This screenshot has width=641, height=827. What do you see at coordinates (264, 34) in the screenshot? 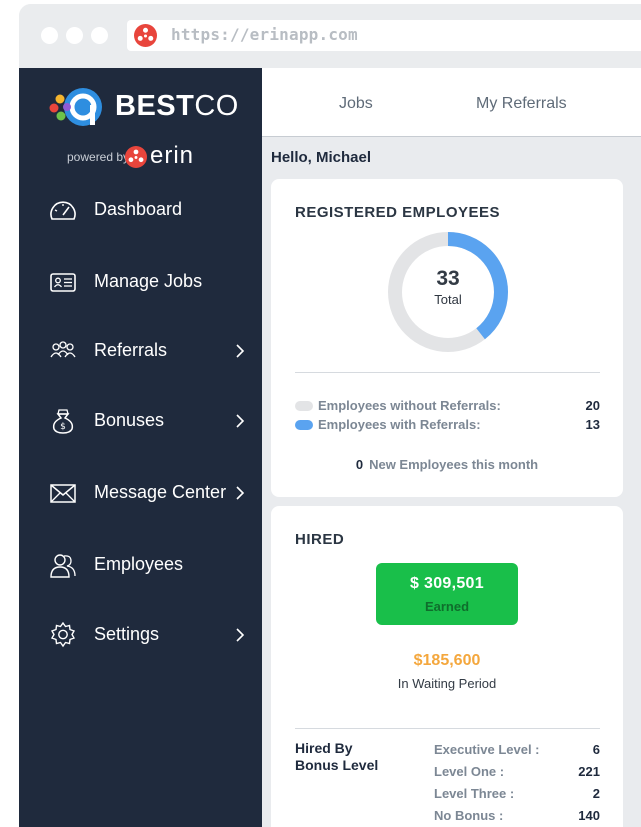
I see `url-text: https://erinapp.com` at bounding box center [264, 34].